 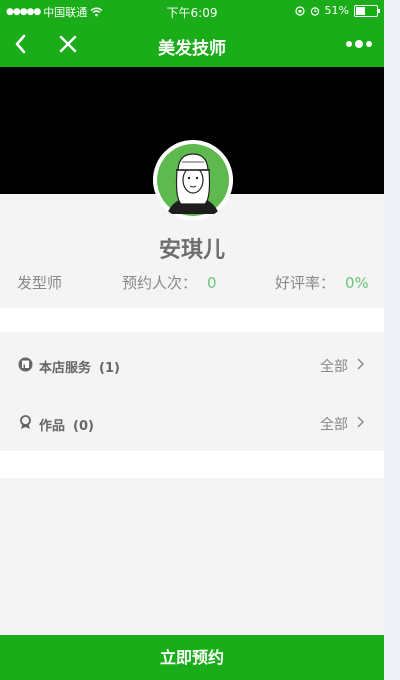 I want to click on technician-name: 安琪儿, so click(x=191, y=250).